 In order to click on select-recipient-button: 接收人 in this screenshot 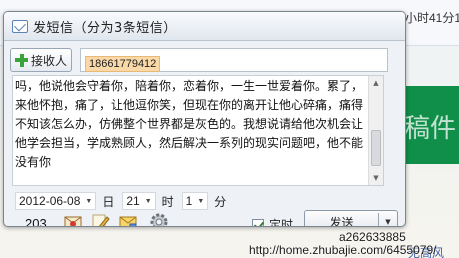, I will do `click(41, 60)`.